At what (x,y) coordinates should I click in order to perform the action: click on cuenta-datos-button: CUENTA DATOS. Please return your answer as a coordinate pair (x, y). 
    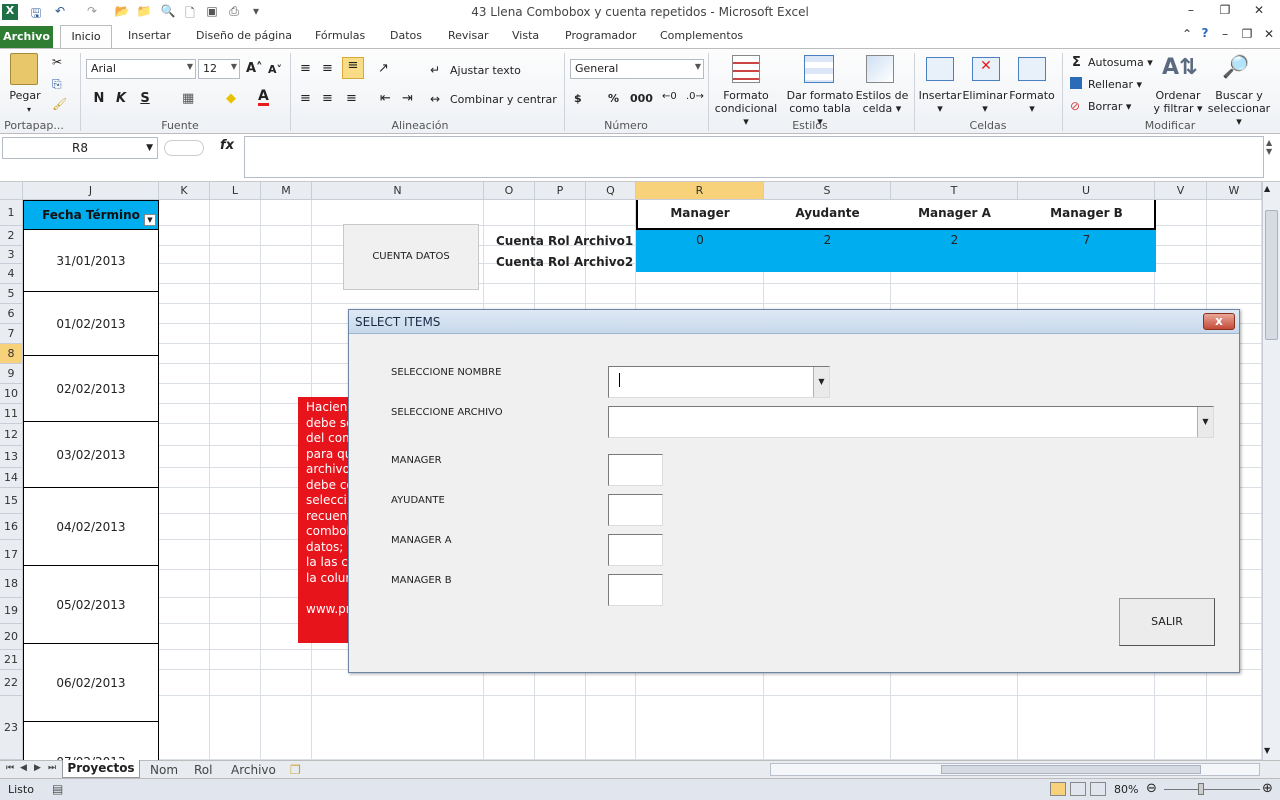
    Looking at the image, I should click on (411, 257).